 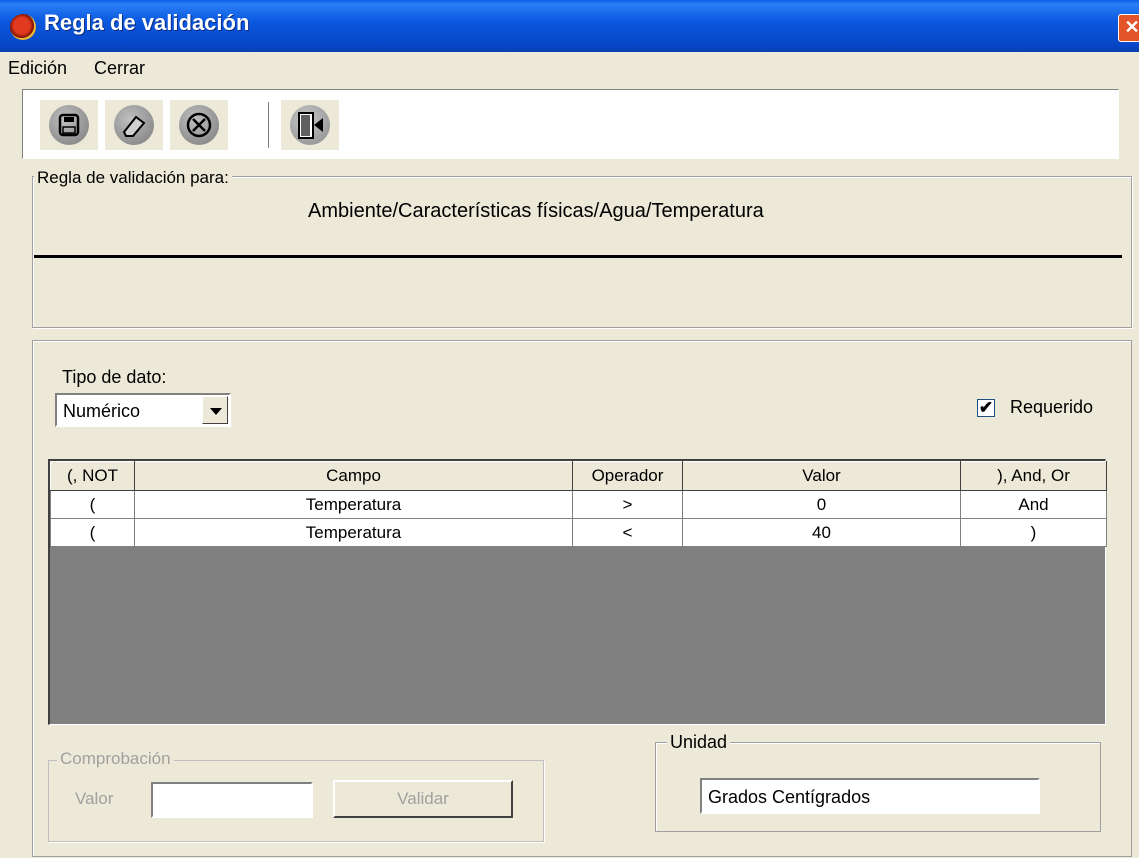 I want to click on table-header-row: (, NOT Campo Operador Valor ), And, Or, so click(x=578, y=476).